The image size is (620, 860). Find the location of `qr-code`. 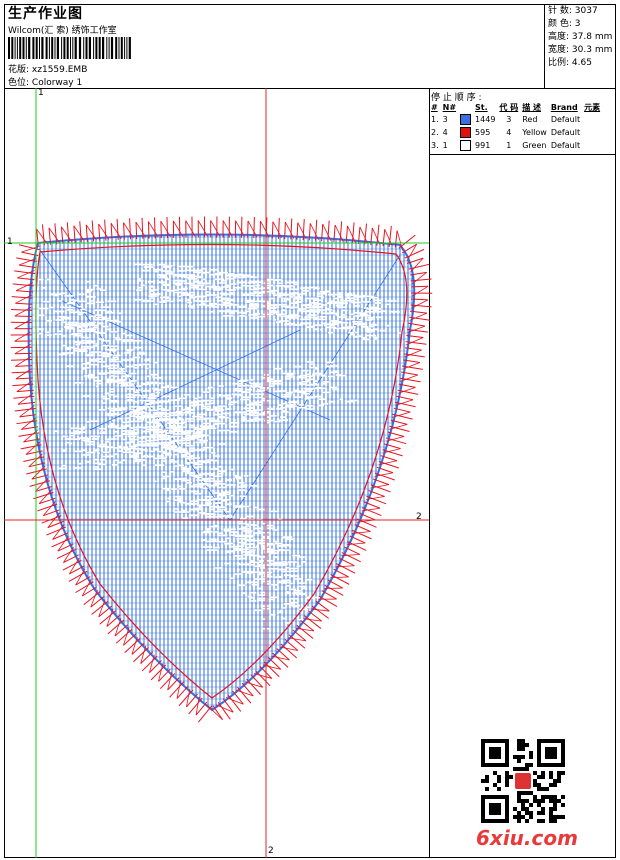

qr-code is located at coordinates (523, 781).